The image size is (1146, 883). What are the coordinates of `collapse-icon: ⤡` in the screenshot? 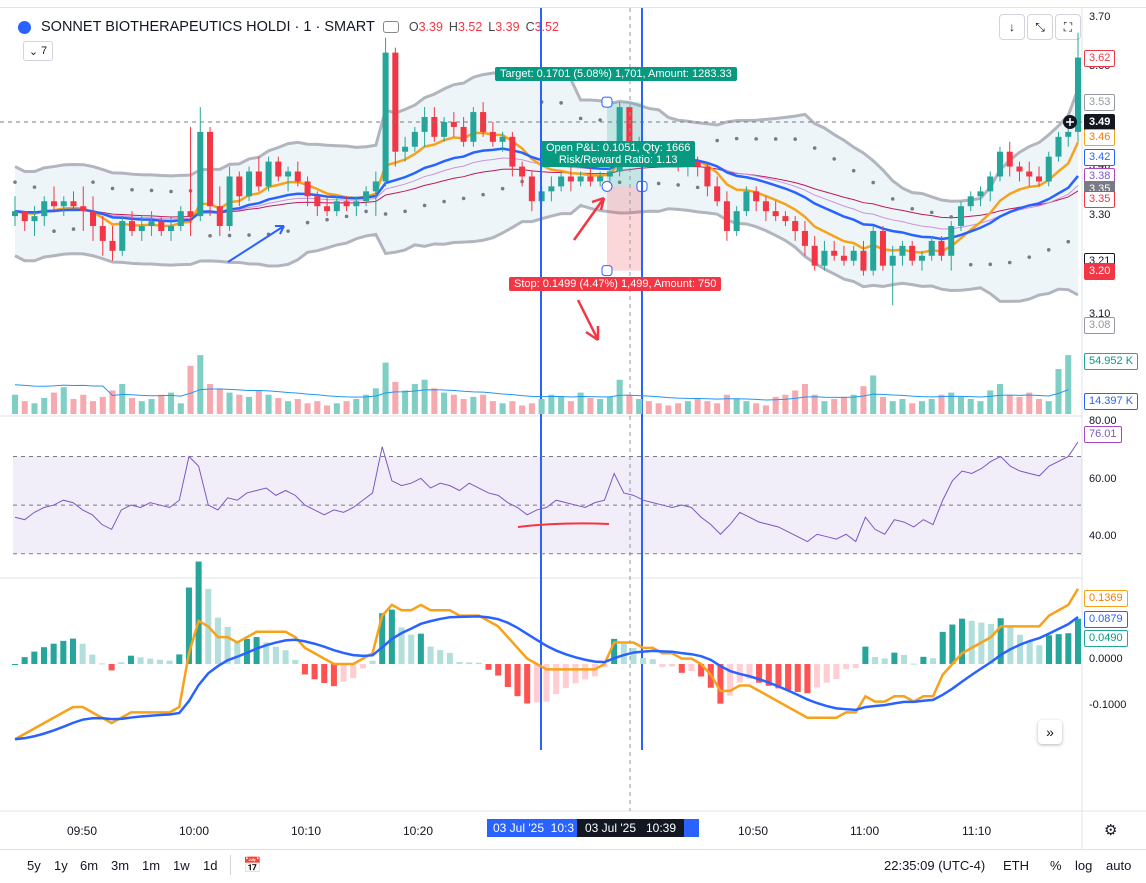 It's located at (1040, 27).